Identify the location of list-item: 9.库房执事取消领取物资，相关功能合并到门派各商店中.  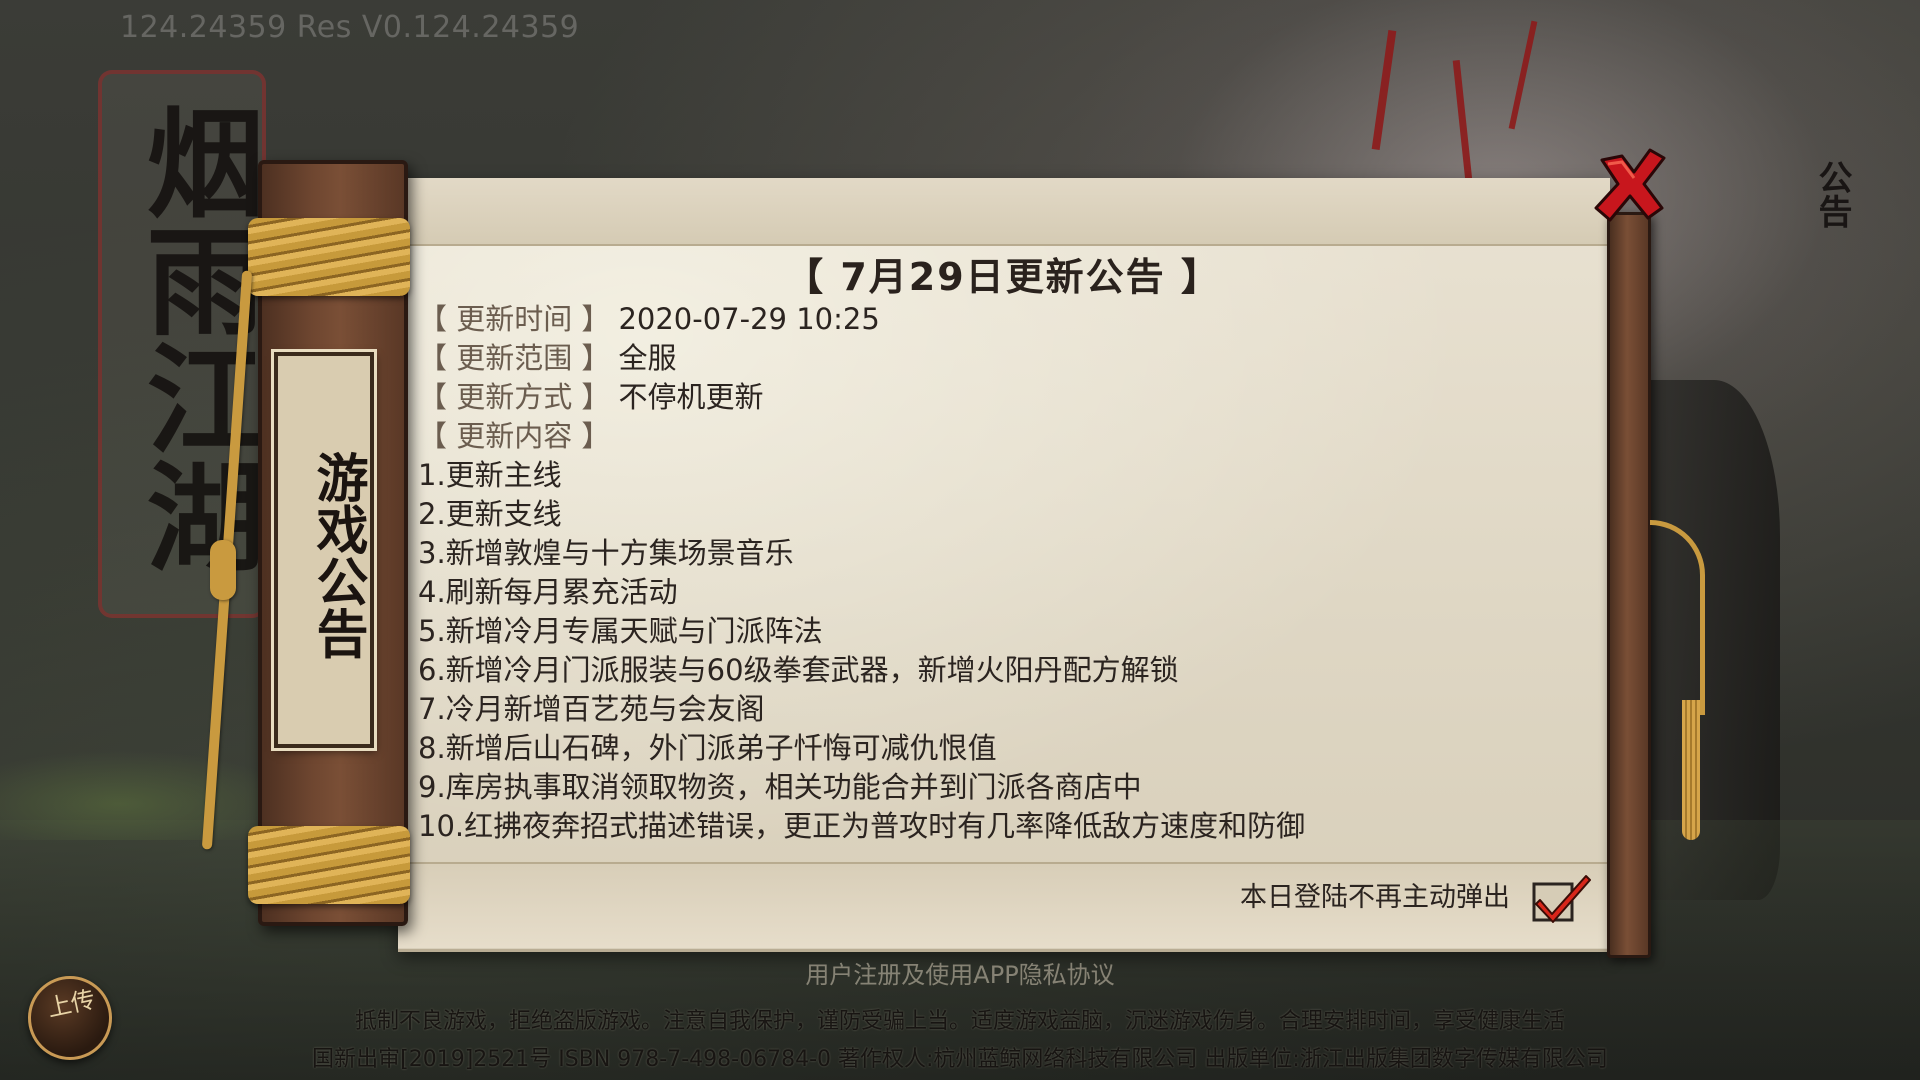
(780, 787).